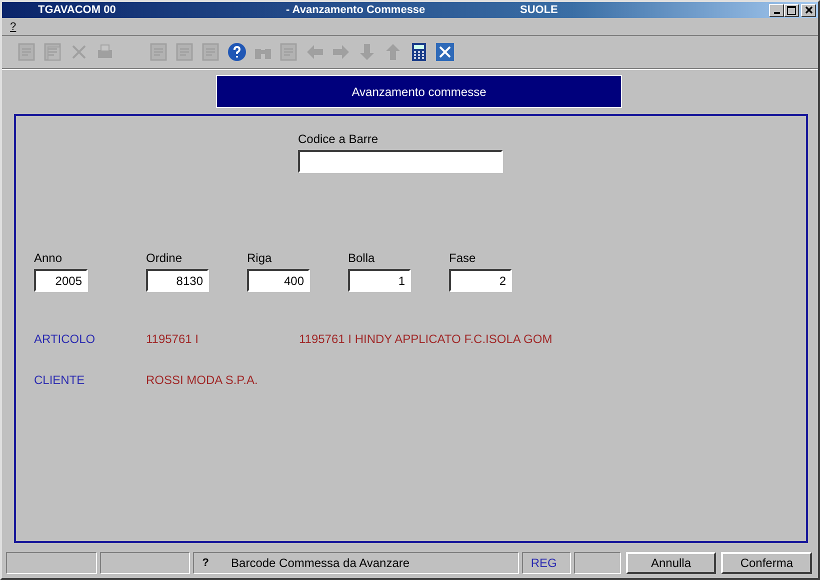 The image size is (820, 580). I want to click on status-message: Barcode Commessa da Avanzare, so click(320, 563).